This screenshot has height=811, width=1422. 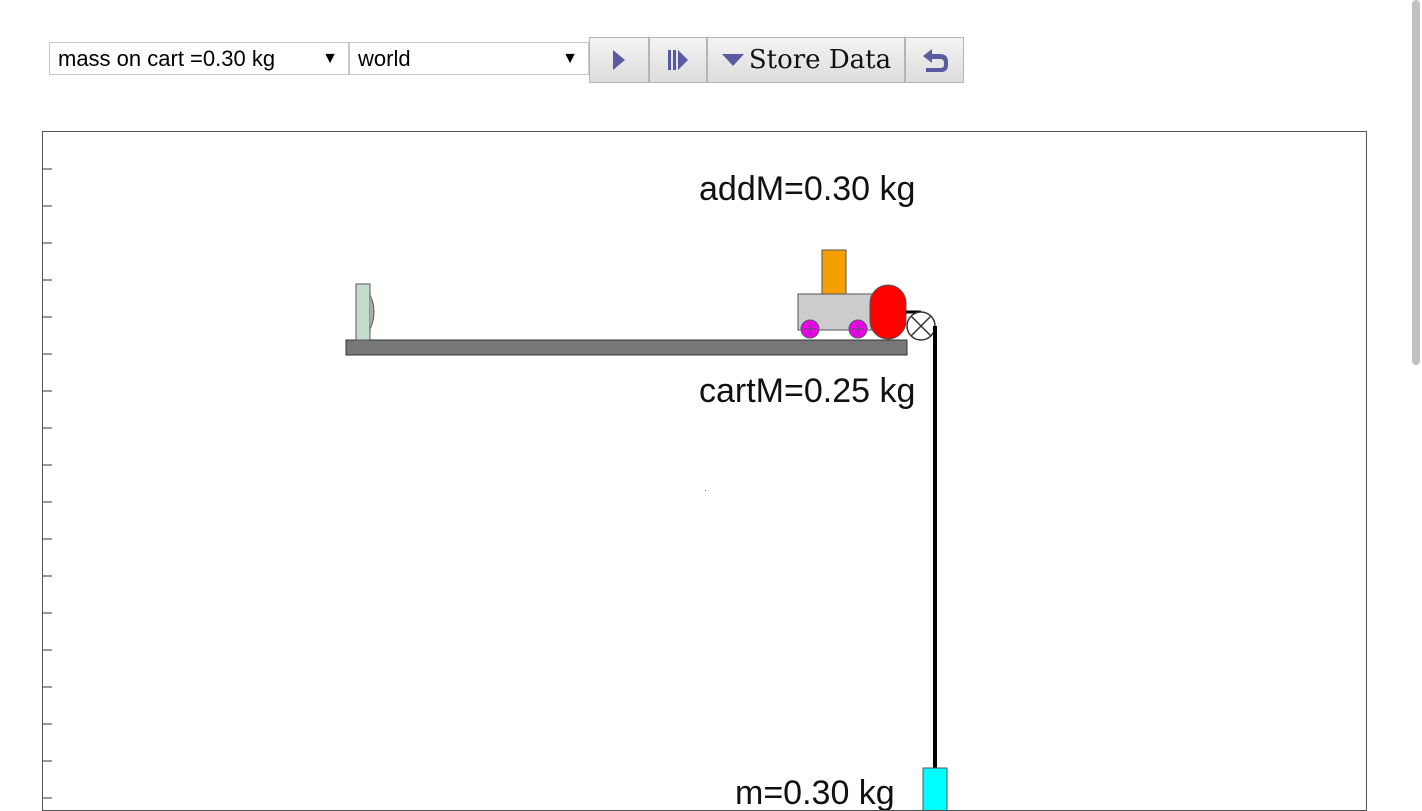 I want to click on hanging-mass-block, so click(x=935, y=789).